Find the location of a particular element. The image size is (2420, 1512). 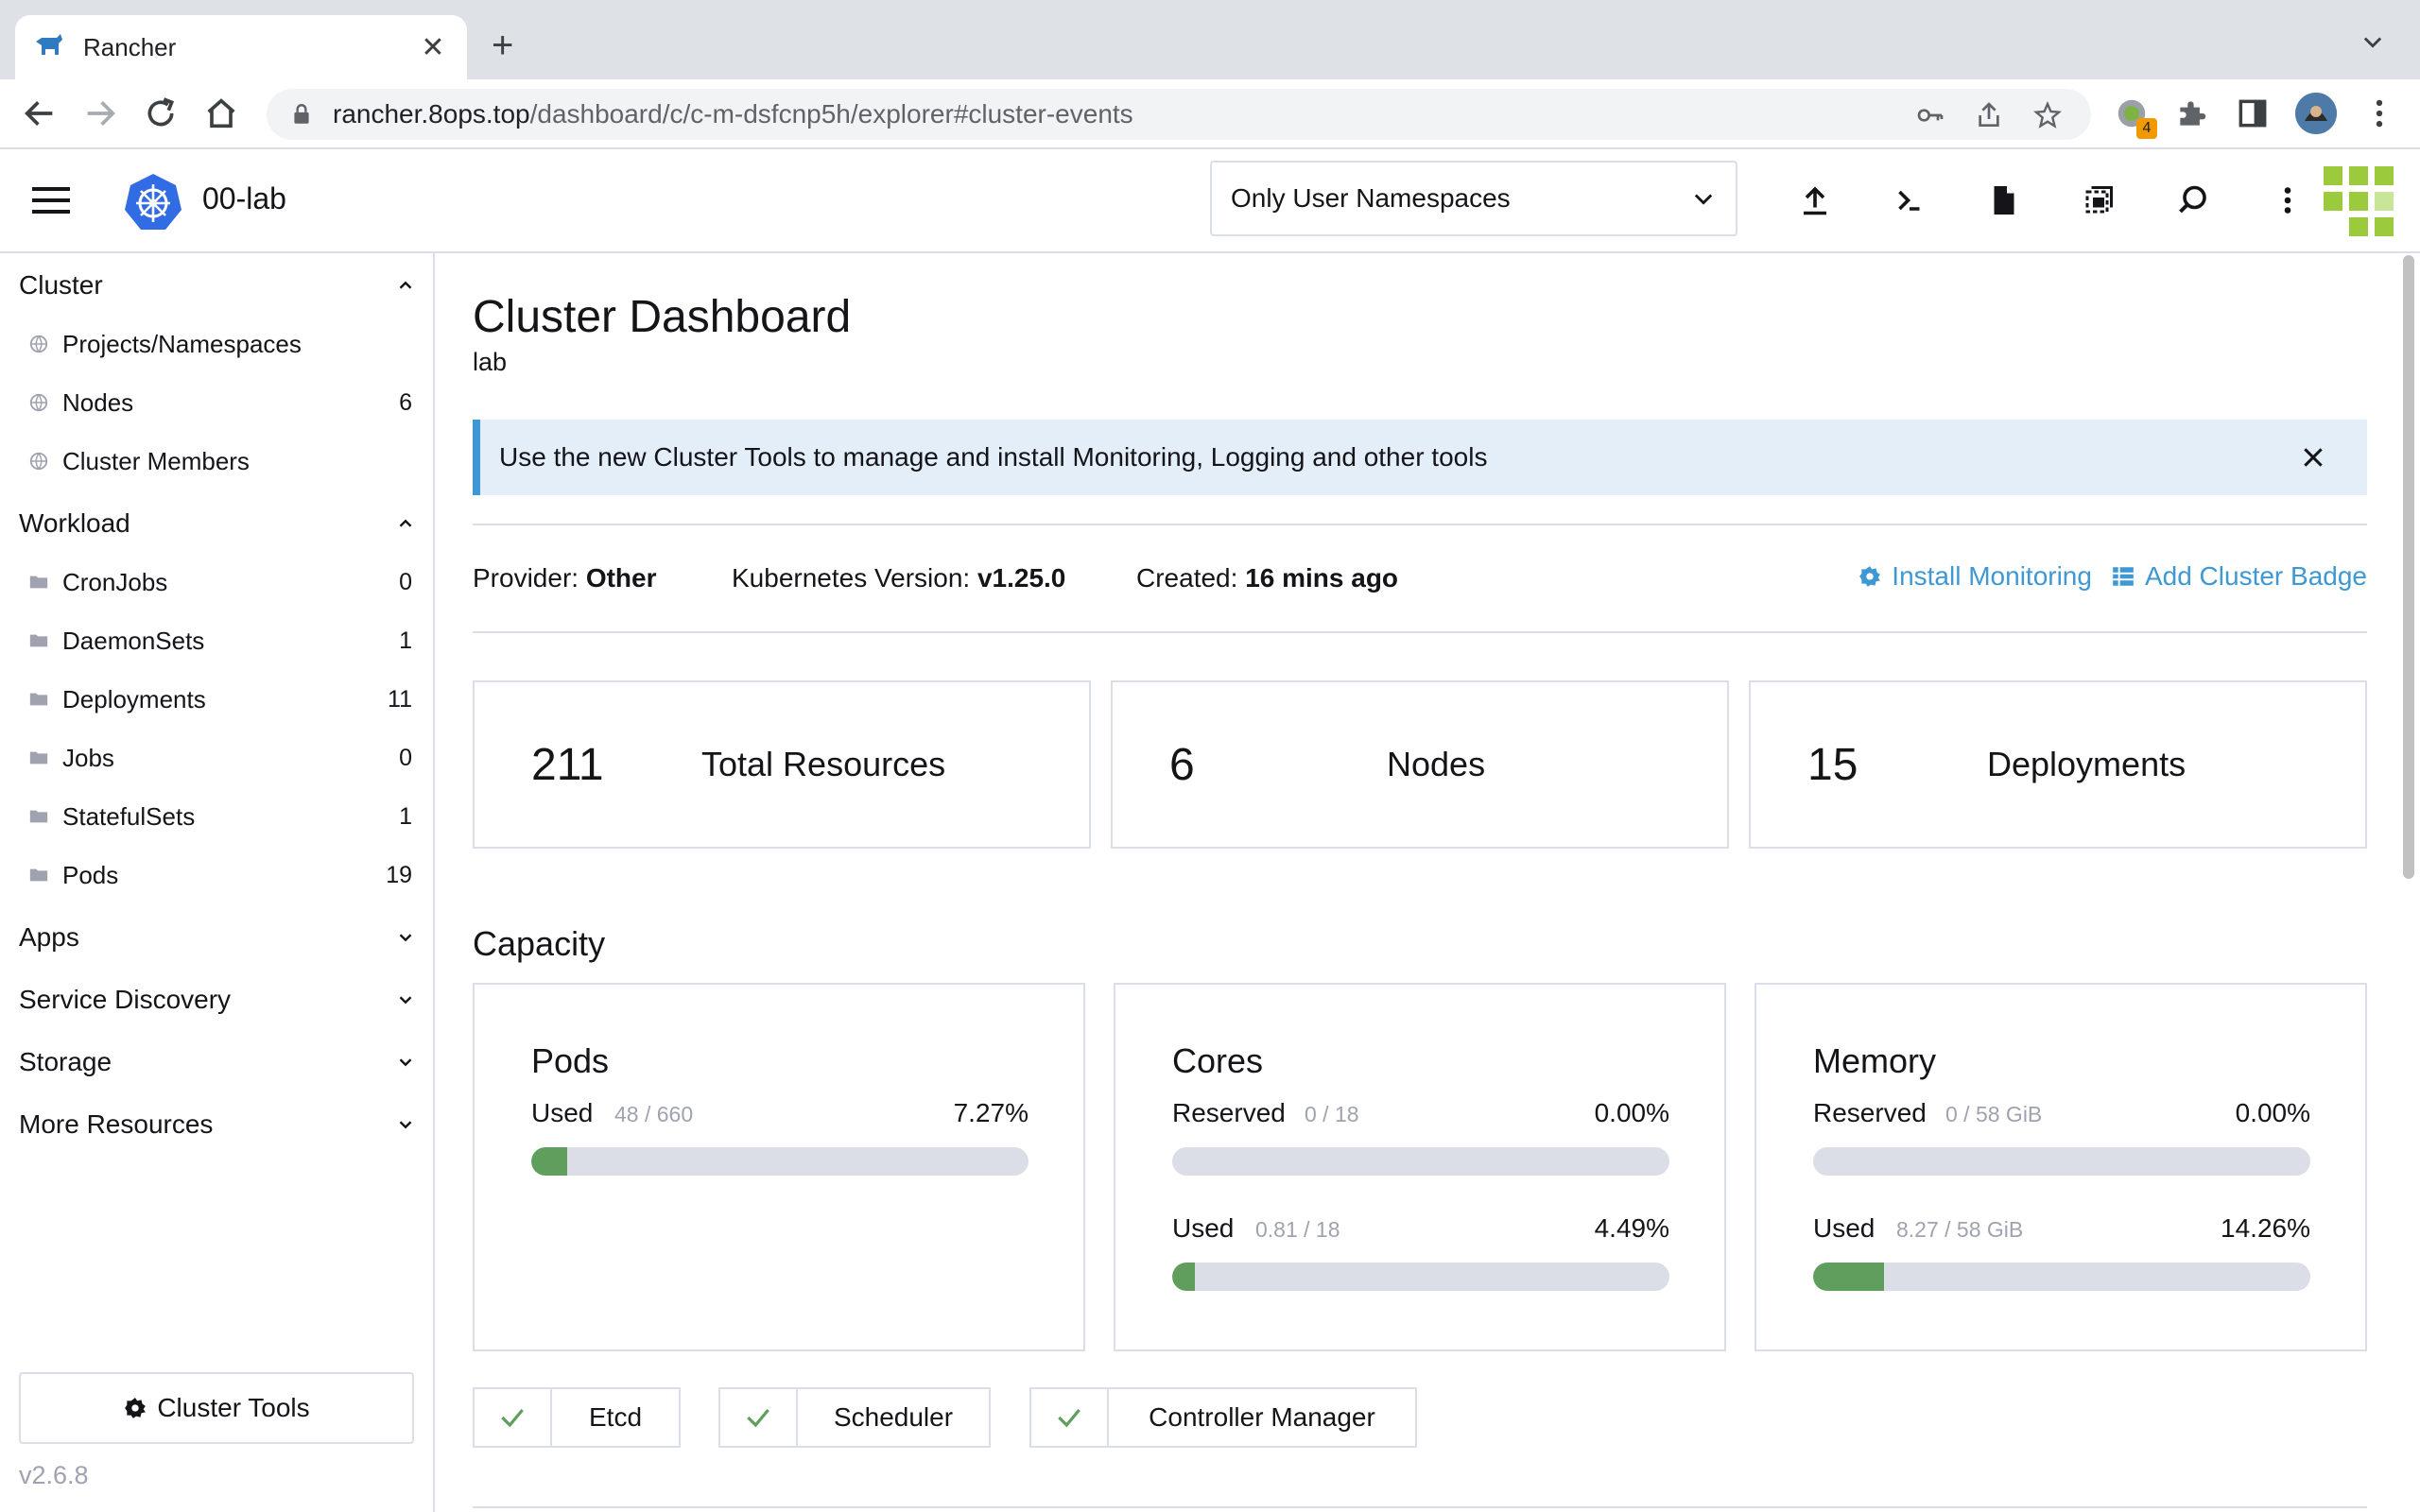

search-icon is located at coordinates (2192, 199).